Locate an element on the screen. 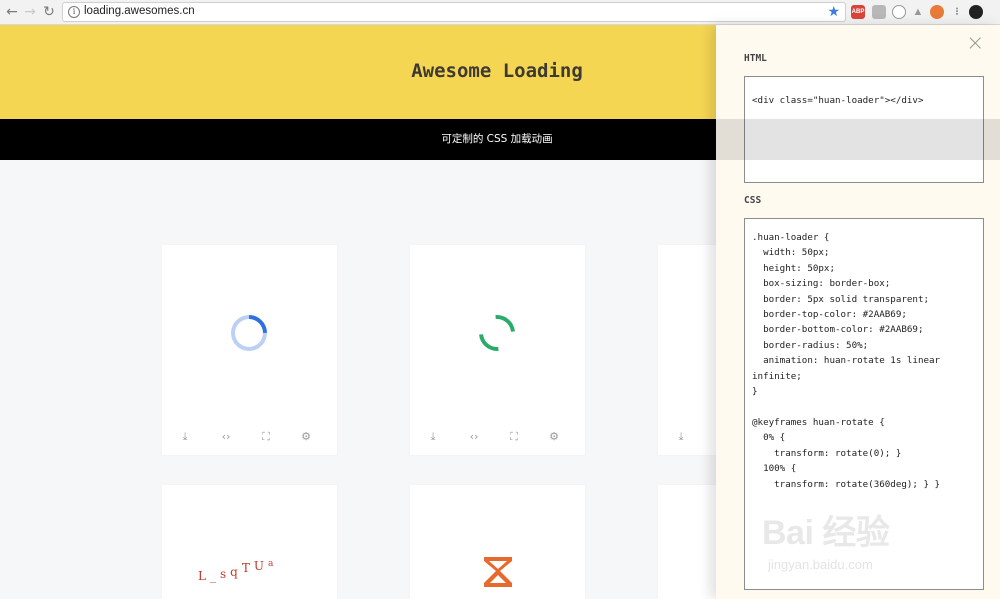 This screenshot has width=1000, height=599. extension-dark-icon is located at coordinates (976, 12).